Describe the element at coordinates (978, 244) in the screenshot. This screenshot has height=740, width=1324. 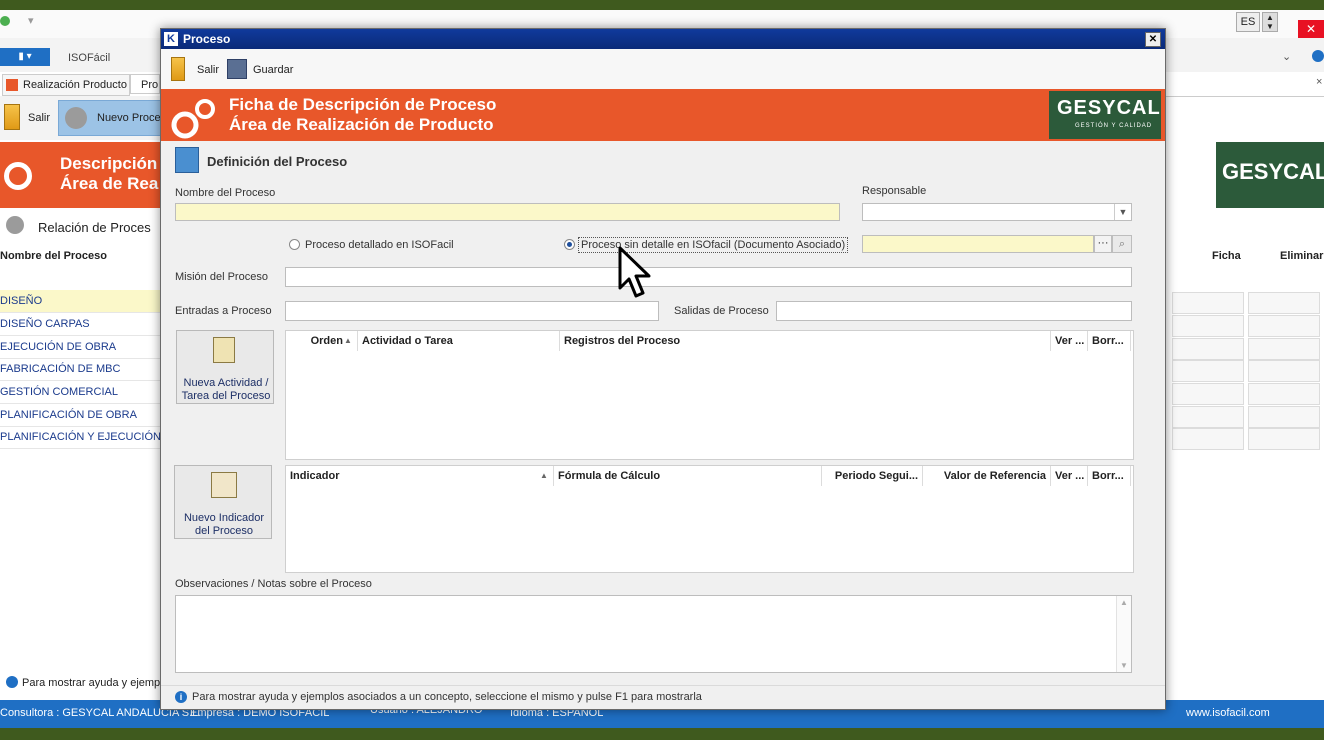
I see `documento-asociado-input` at that location.